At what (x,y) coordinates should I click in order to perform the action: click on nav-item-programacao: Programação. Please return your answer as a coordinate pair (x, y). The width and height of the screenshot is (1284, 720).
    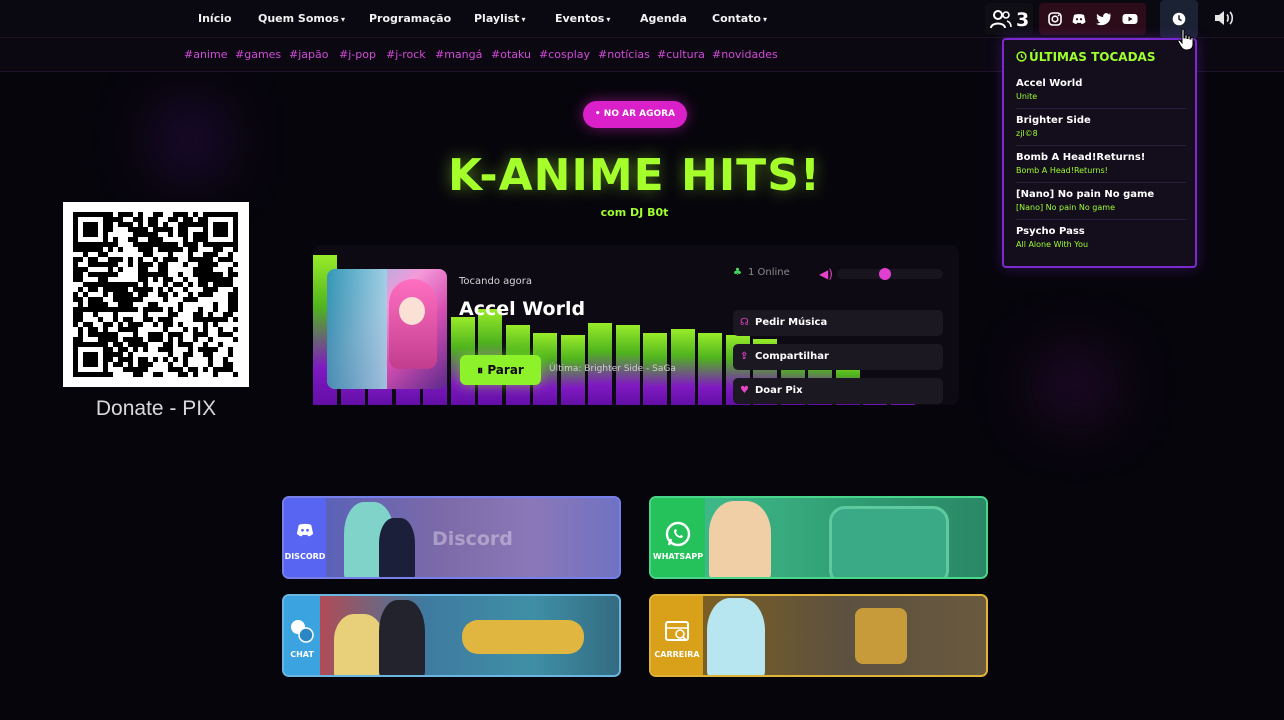
    Looking at the image, I should click on (410, 18).